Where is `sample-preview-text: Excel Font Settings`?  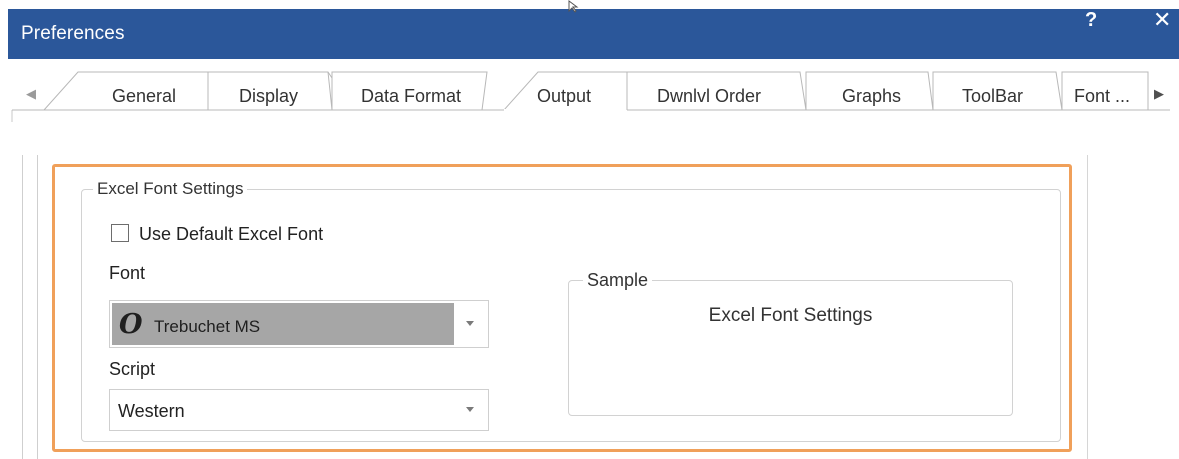 sample-preview-text: Excel Font Settings is located at coordinates (790, 315).